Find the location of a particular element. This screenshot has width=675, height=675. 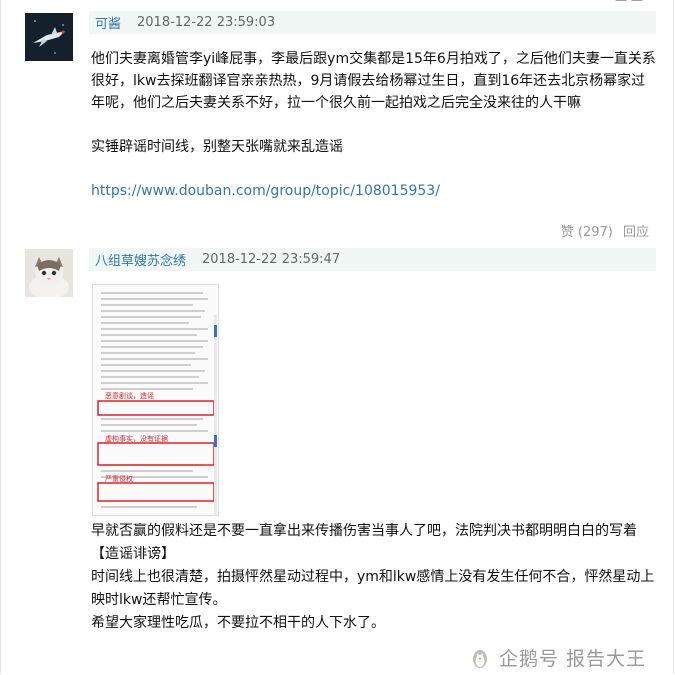

annotation-label: 恶意剧谈，造谣 is located at coordinates (129, 395).